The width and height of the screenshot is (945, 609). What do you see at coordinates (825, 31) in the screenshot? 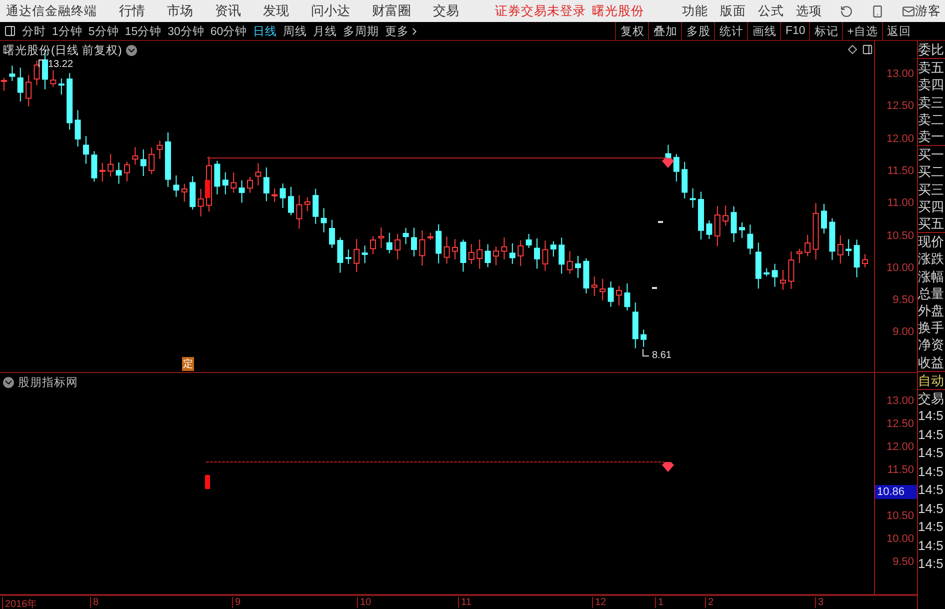
I see `toolbar-button: 标记` at bounding box center [825, 31].